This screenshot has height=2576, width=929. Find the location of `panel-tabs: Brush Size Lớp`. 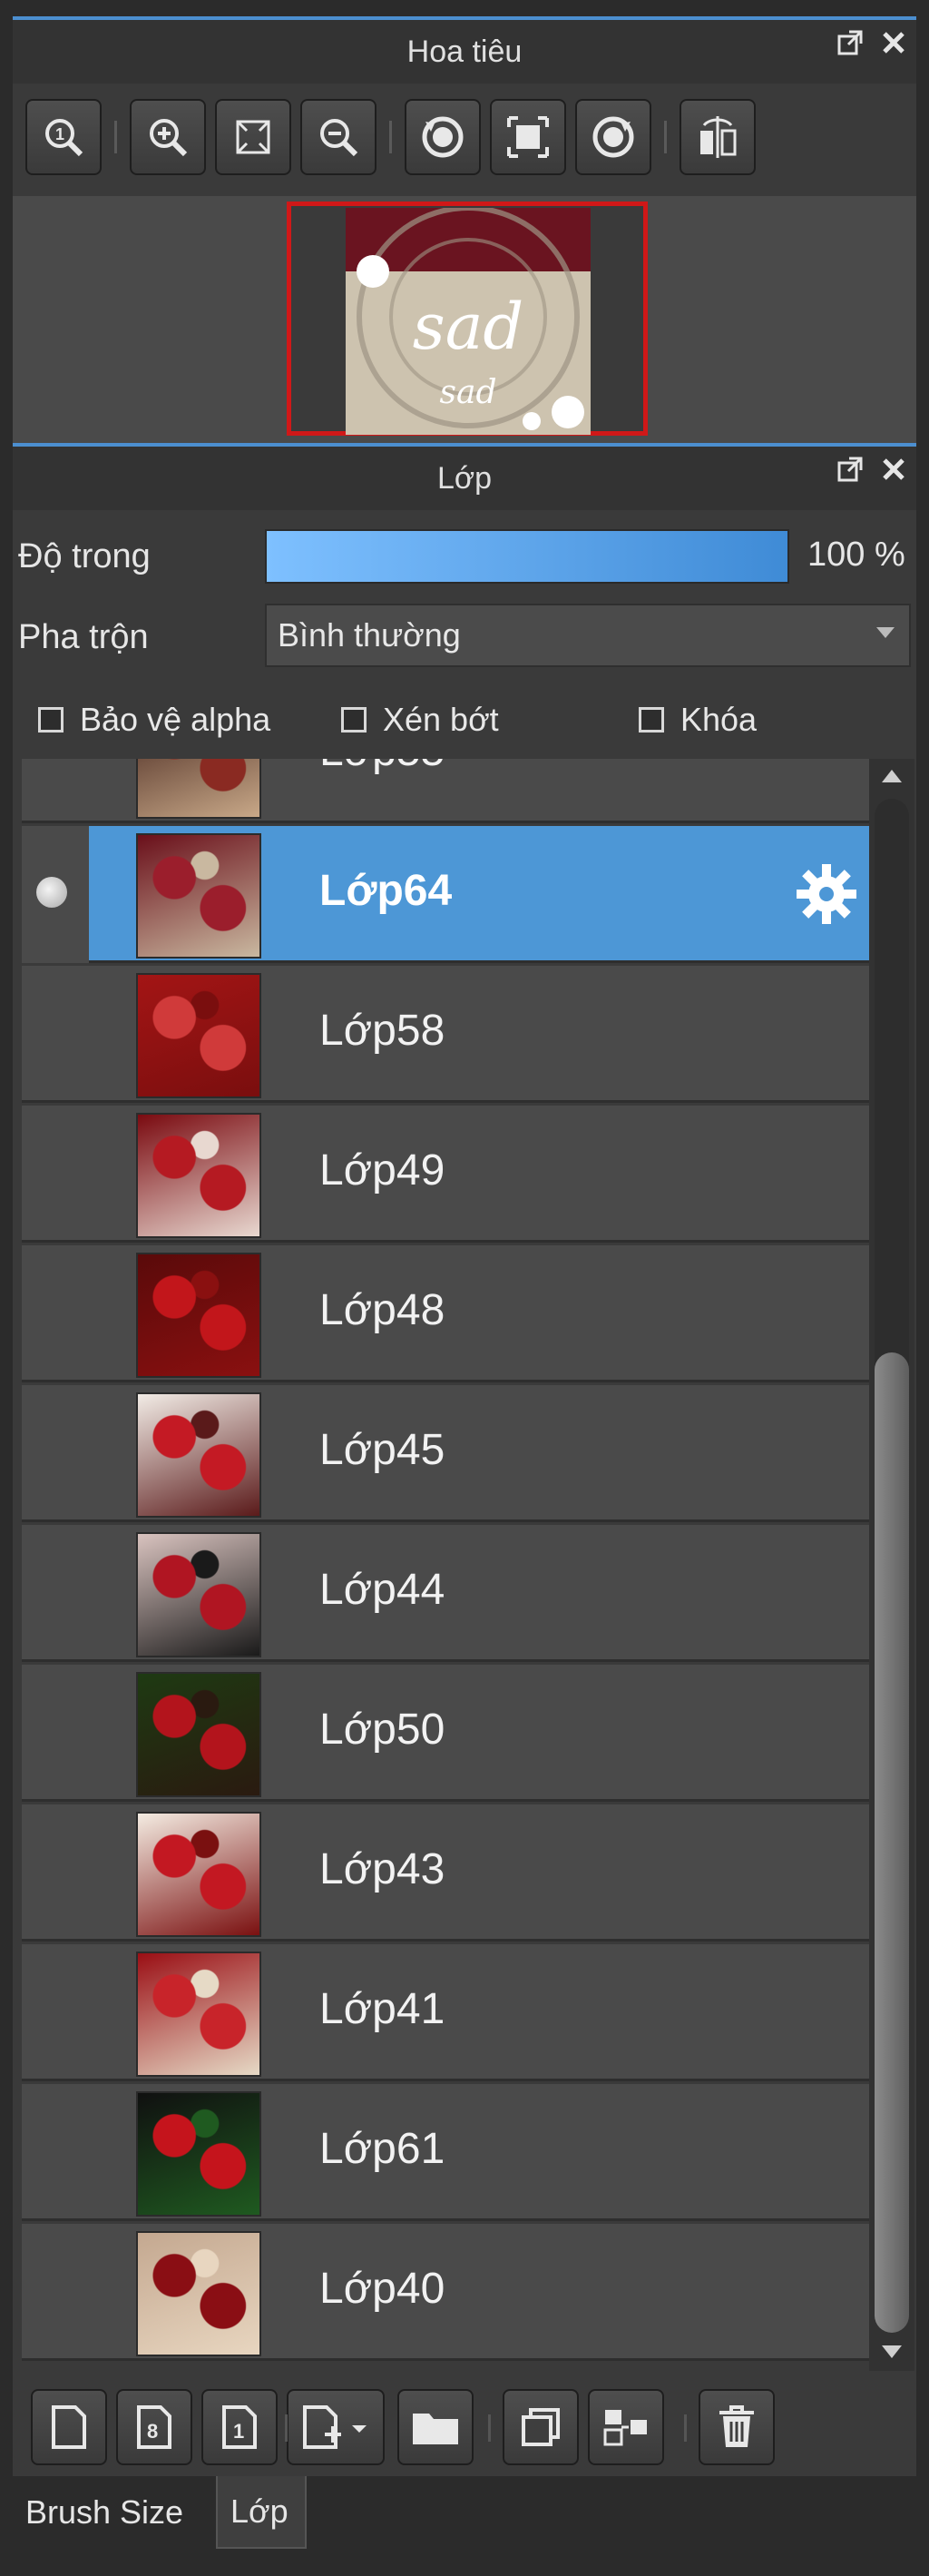

panel-tabs: Brush Size Lớp is located at coordinates (464, 2526).